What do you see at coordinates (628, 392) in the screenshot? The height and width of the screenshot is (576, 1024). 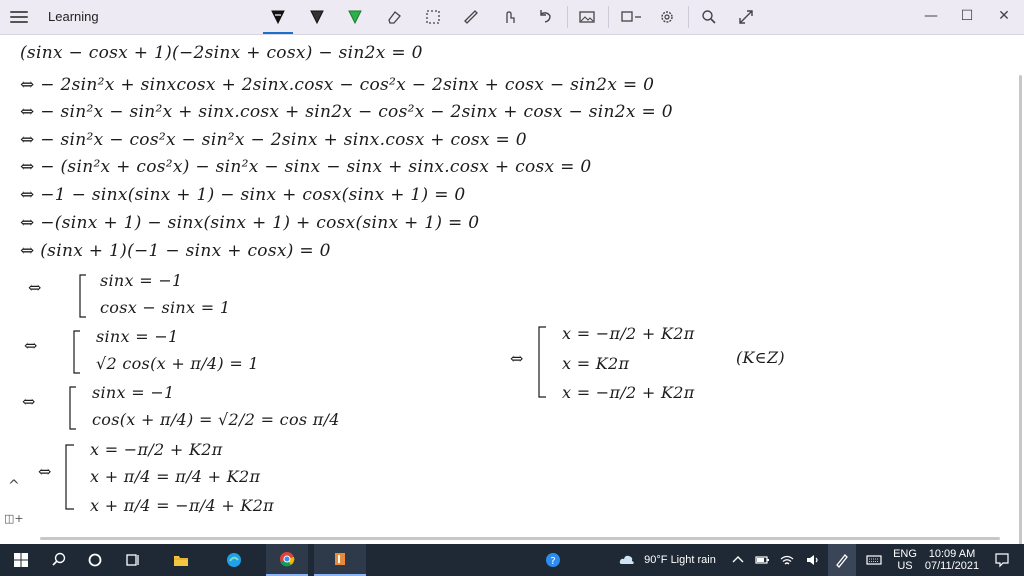 I see `result-line-3: x = −π/2 + K2π` at bounding box center [628, 392].